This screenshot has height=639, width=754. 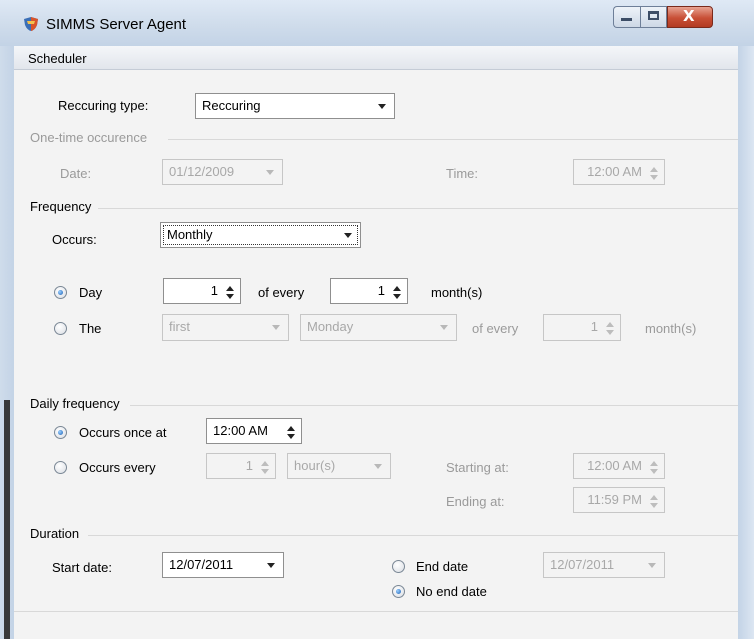 What do you see at coordinates (201, 564) in the screenshot?
I see `start-date-value: 12/07/2011` at bounding box center [201, 564].